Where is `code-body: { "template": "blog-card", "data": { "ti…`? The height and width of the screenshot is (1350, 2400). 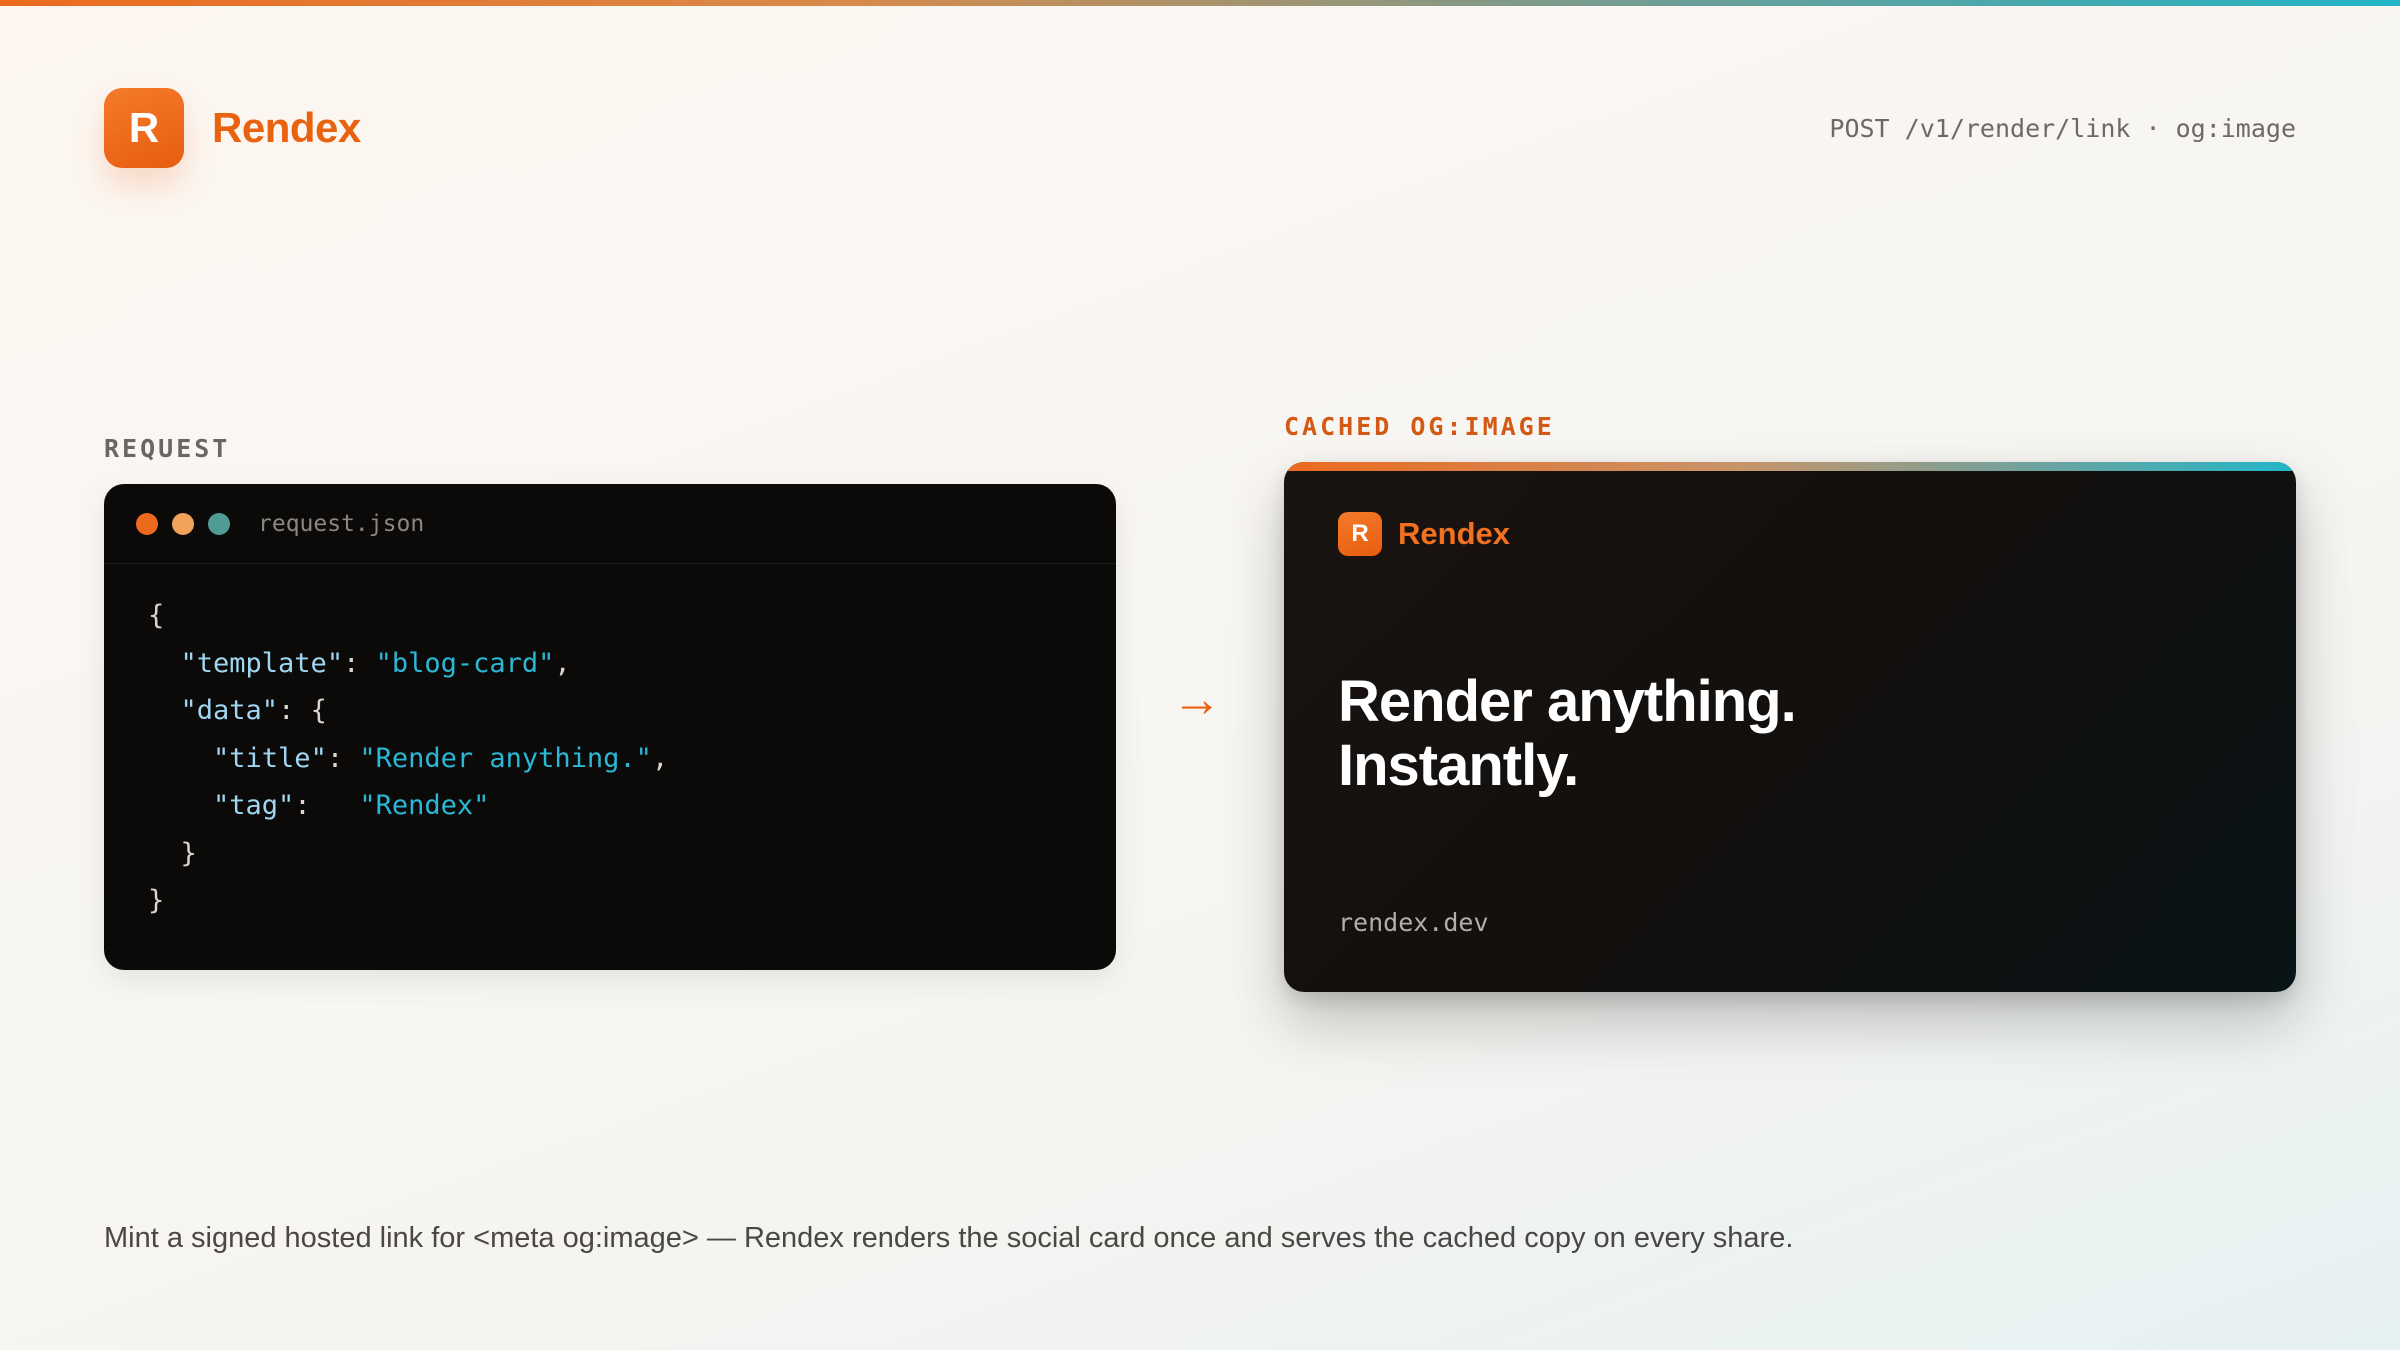
code-body: { "template": "blog-card", "data": { "ti… is located at coordinates (408, 758).